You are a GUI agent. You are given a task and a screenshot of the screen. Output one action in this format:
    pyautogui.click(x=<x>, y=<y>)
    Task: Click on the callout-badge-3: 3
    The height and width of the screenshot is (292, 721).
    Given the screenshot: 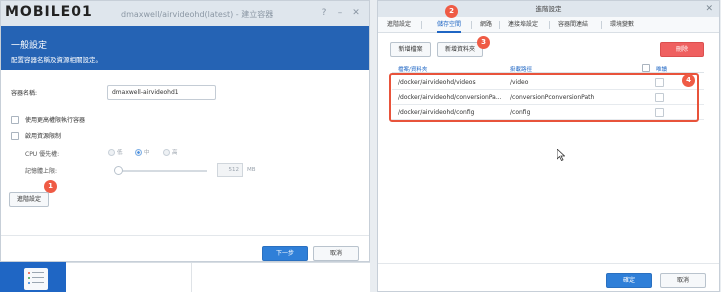 What is the action you would take?
    pyautogui.click(x=483, y=42)
    